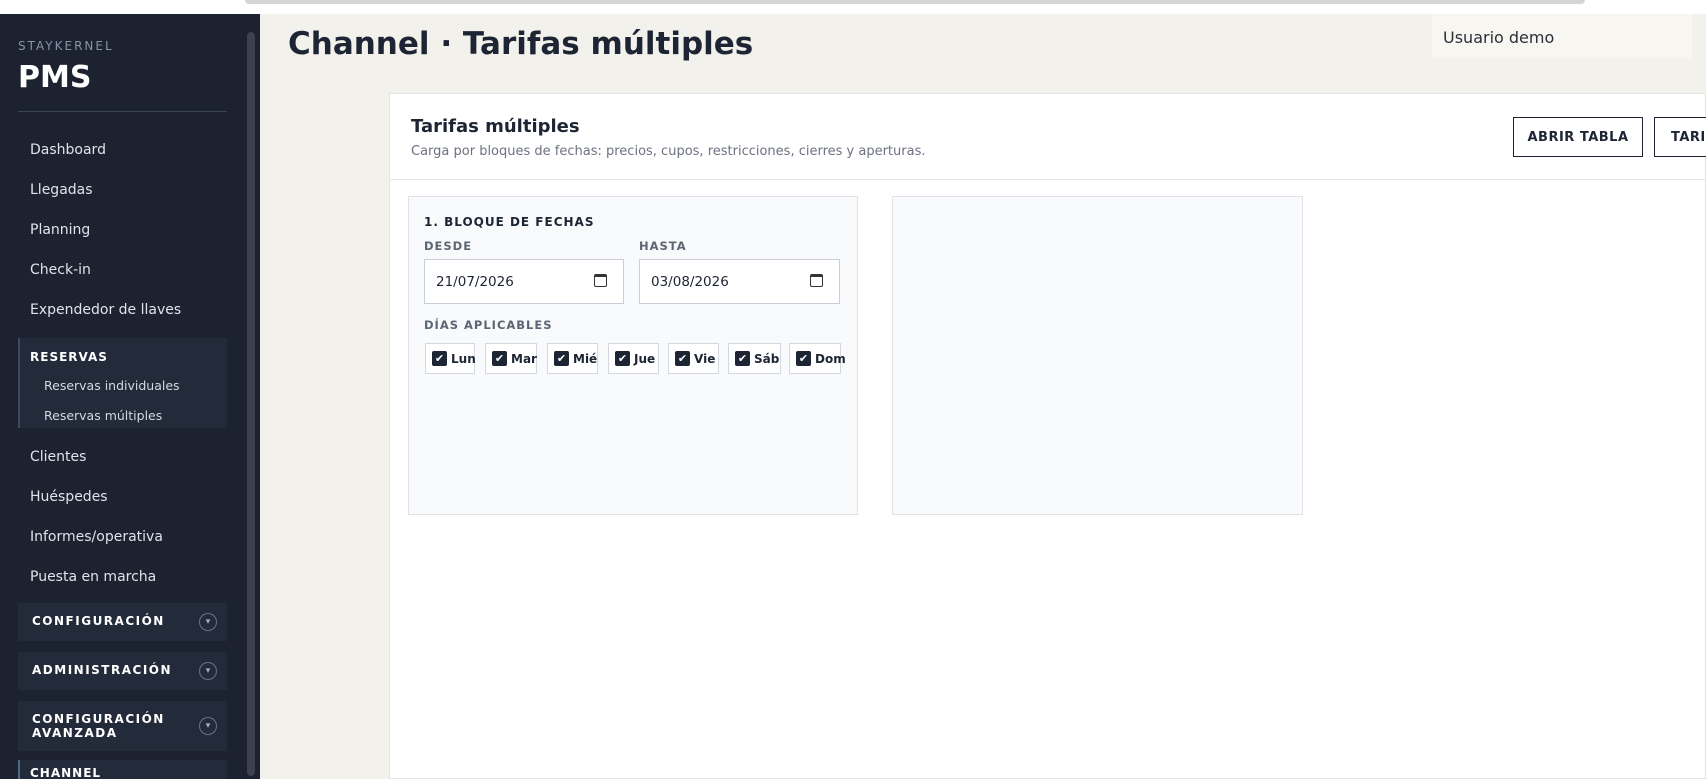  What do you see at coordinates (915, 2) in the screenshot?
I see `top-scrollbar` at bounding box center [915, 2].